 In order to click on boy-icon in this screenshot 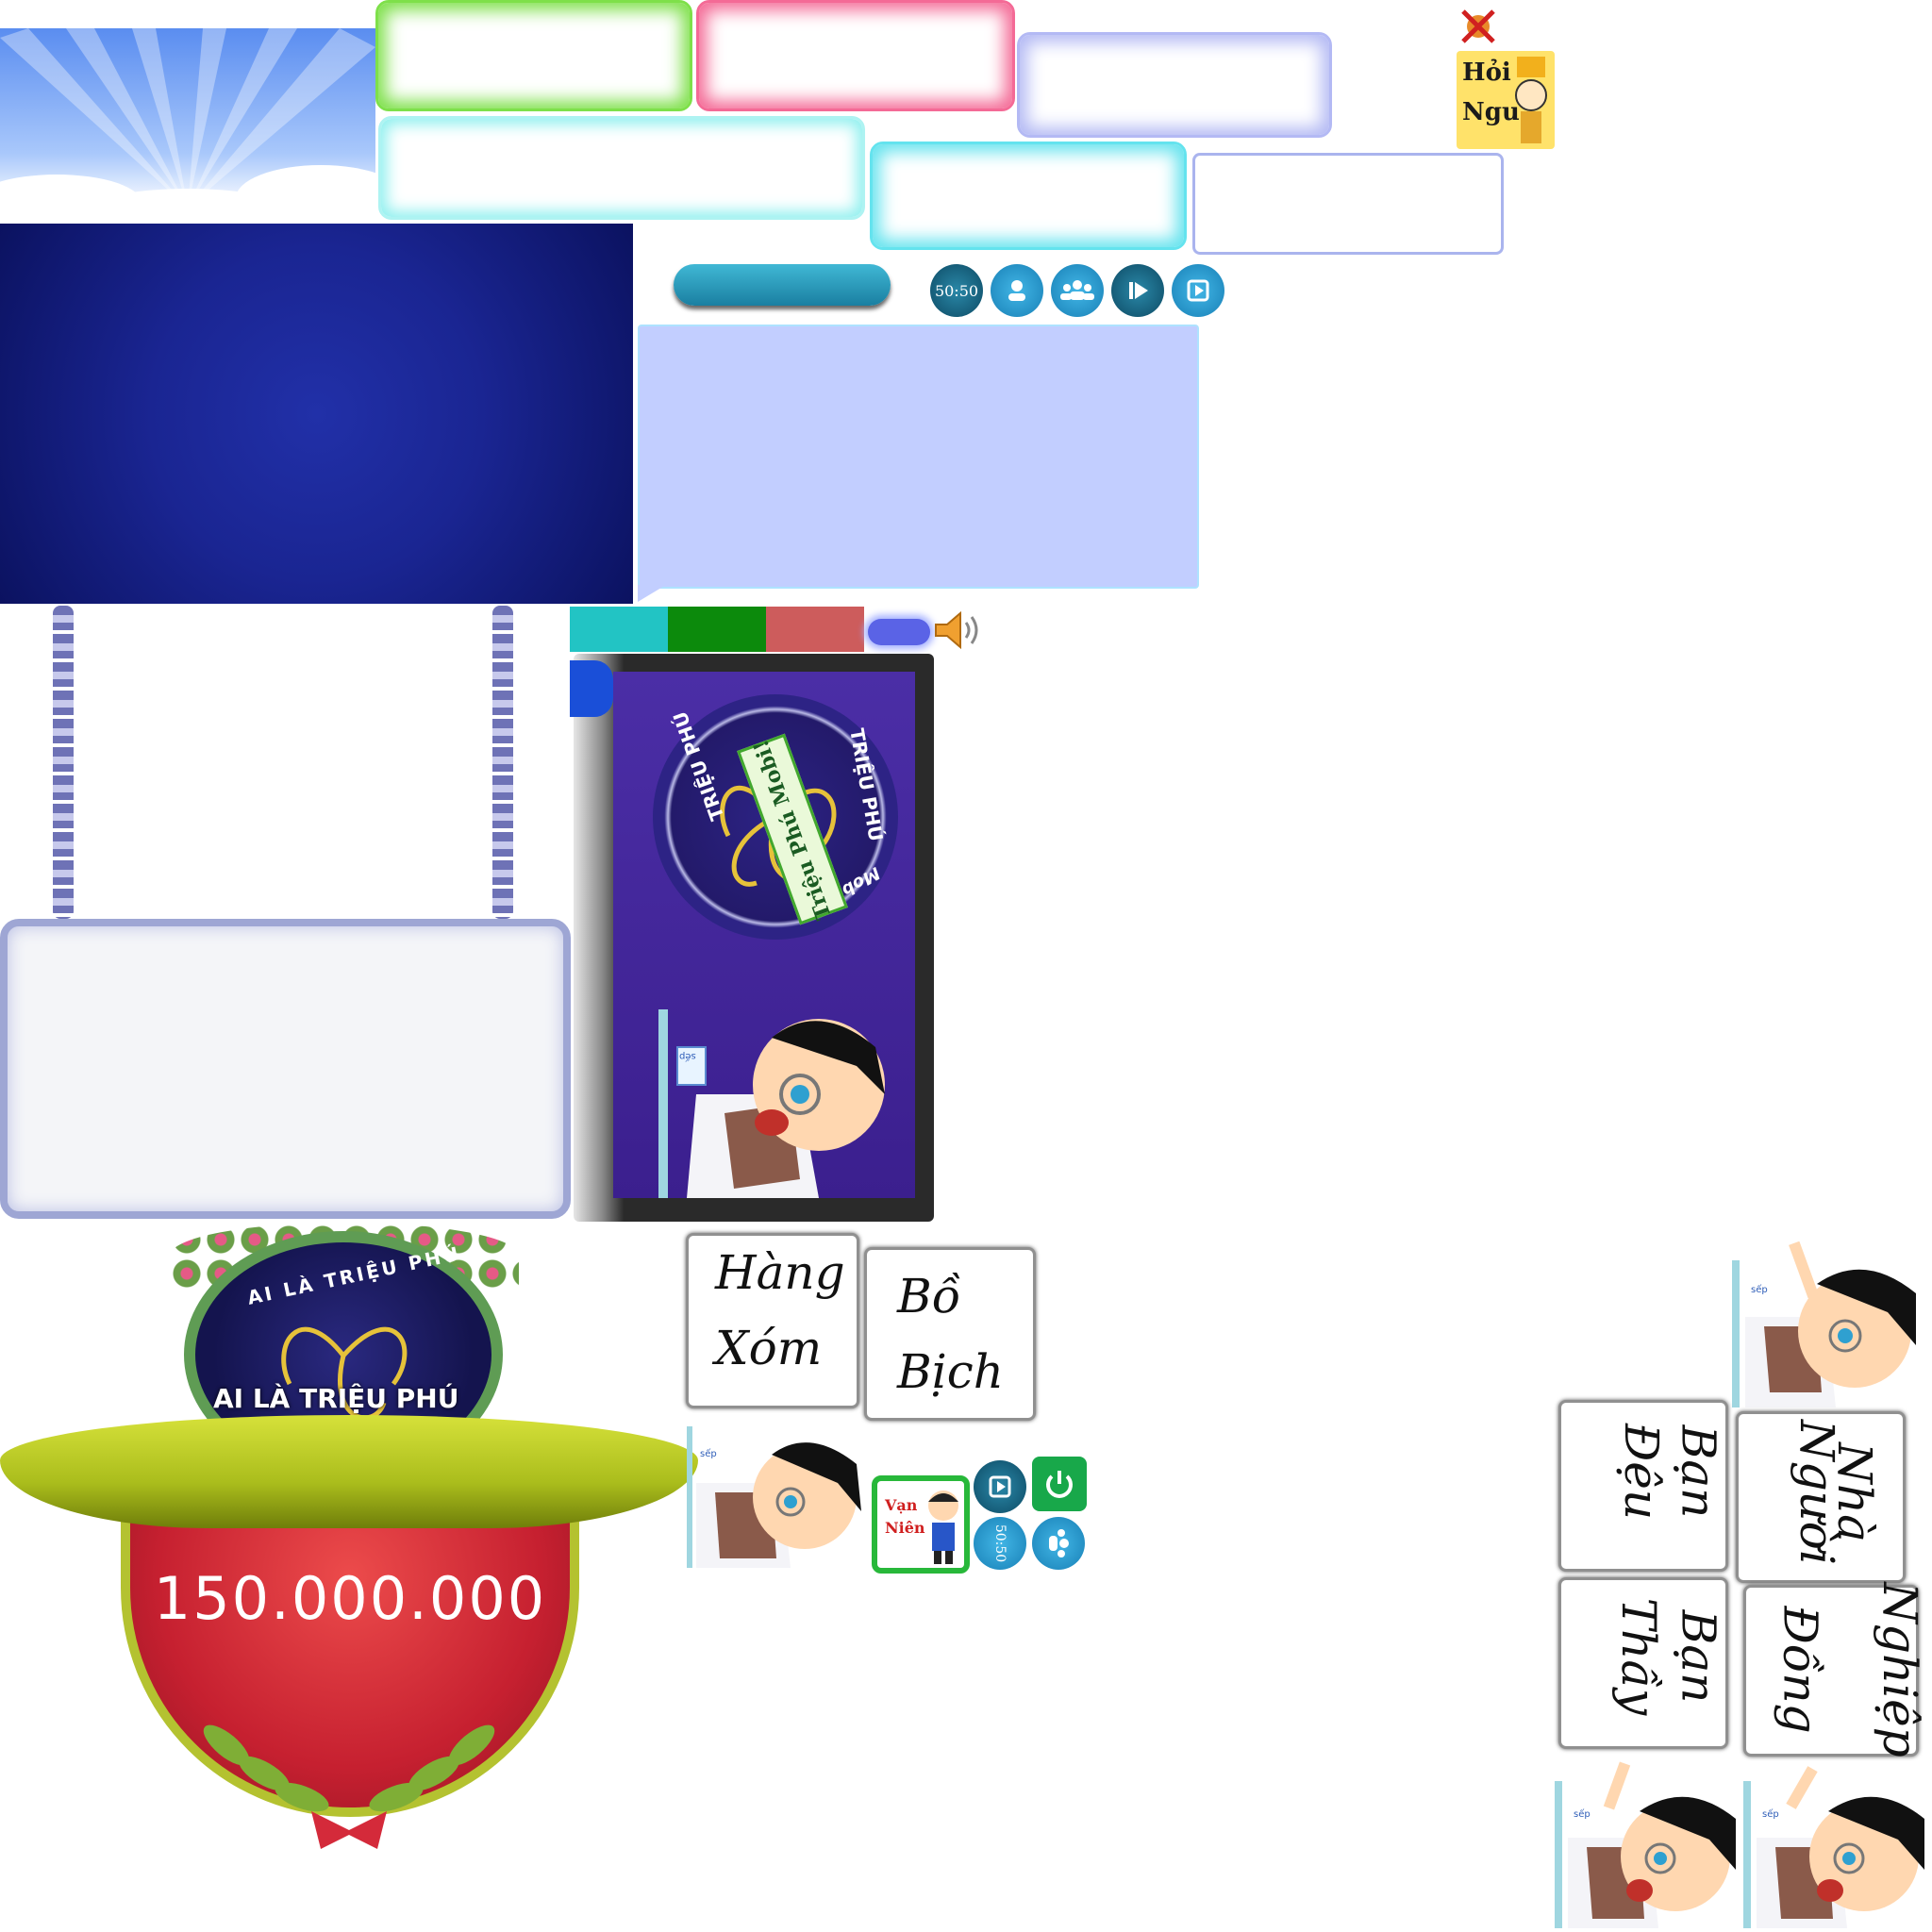, I will do `click(943, 1527)`.